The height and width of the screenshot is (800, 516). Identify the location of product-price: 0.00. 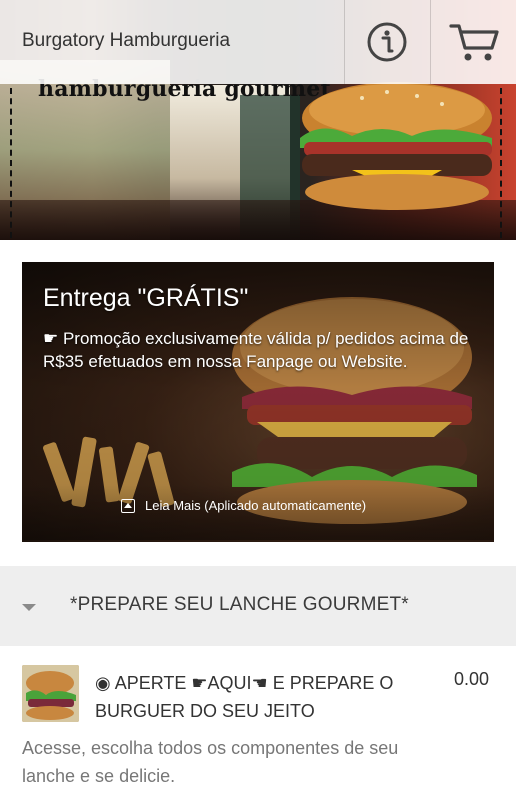
(472, 679).